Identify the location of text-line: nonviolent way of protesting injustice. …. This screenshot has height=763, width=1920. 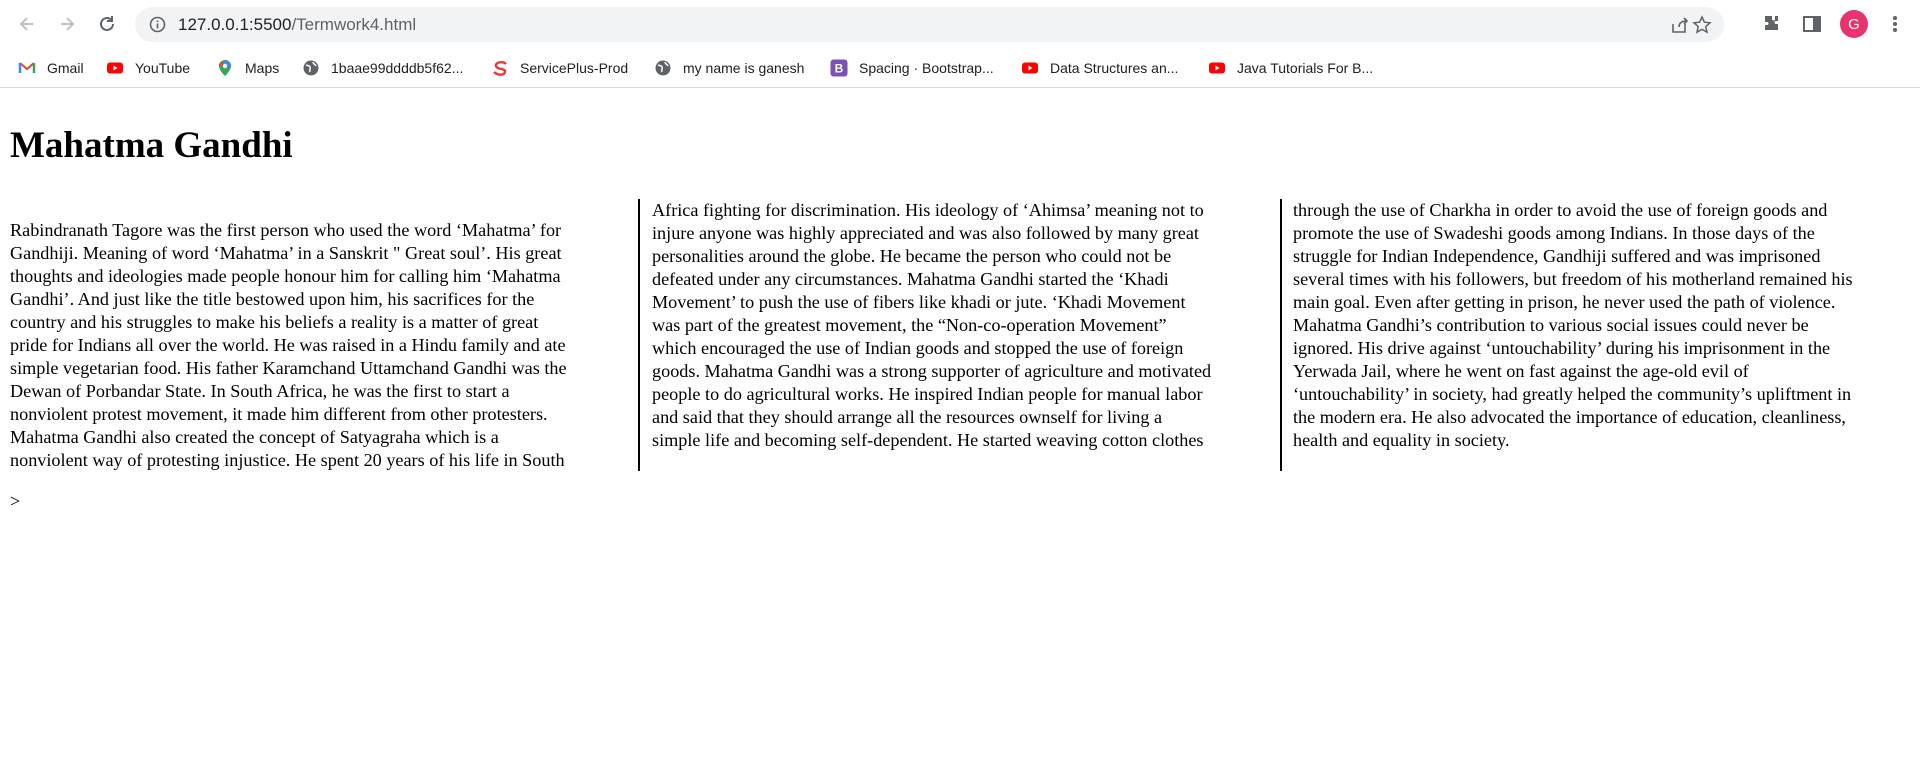
(287, 460).